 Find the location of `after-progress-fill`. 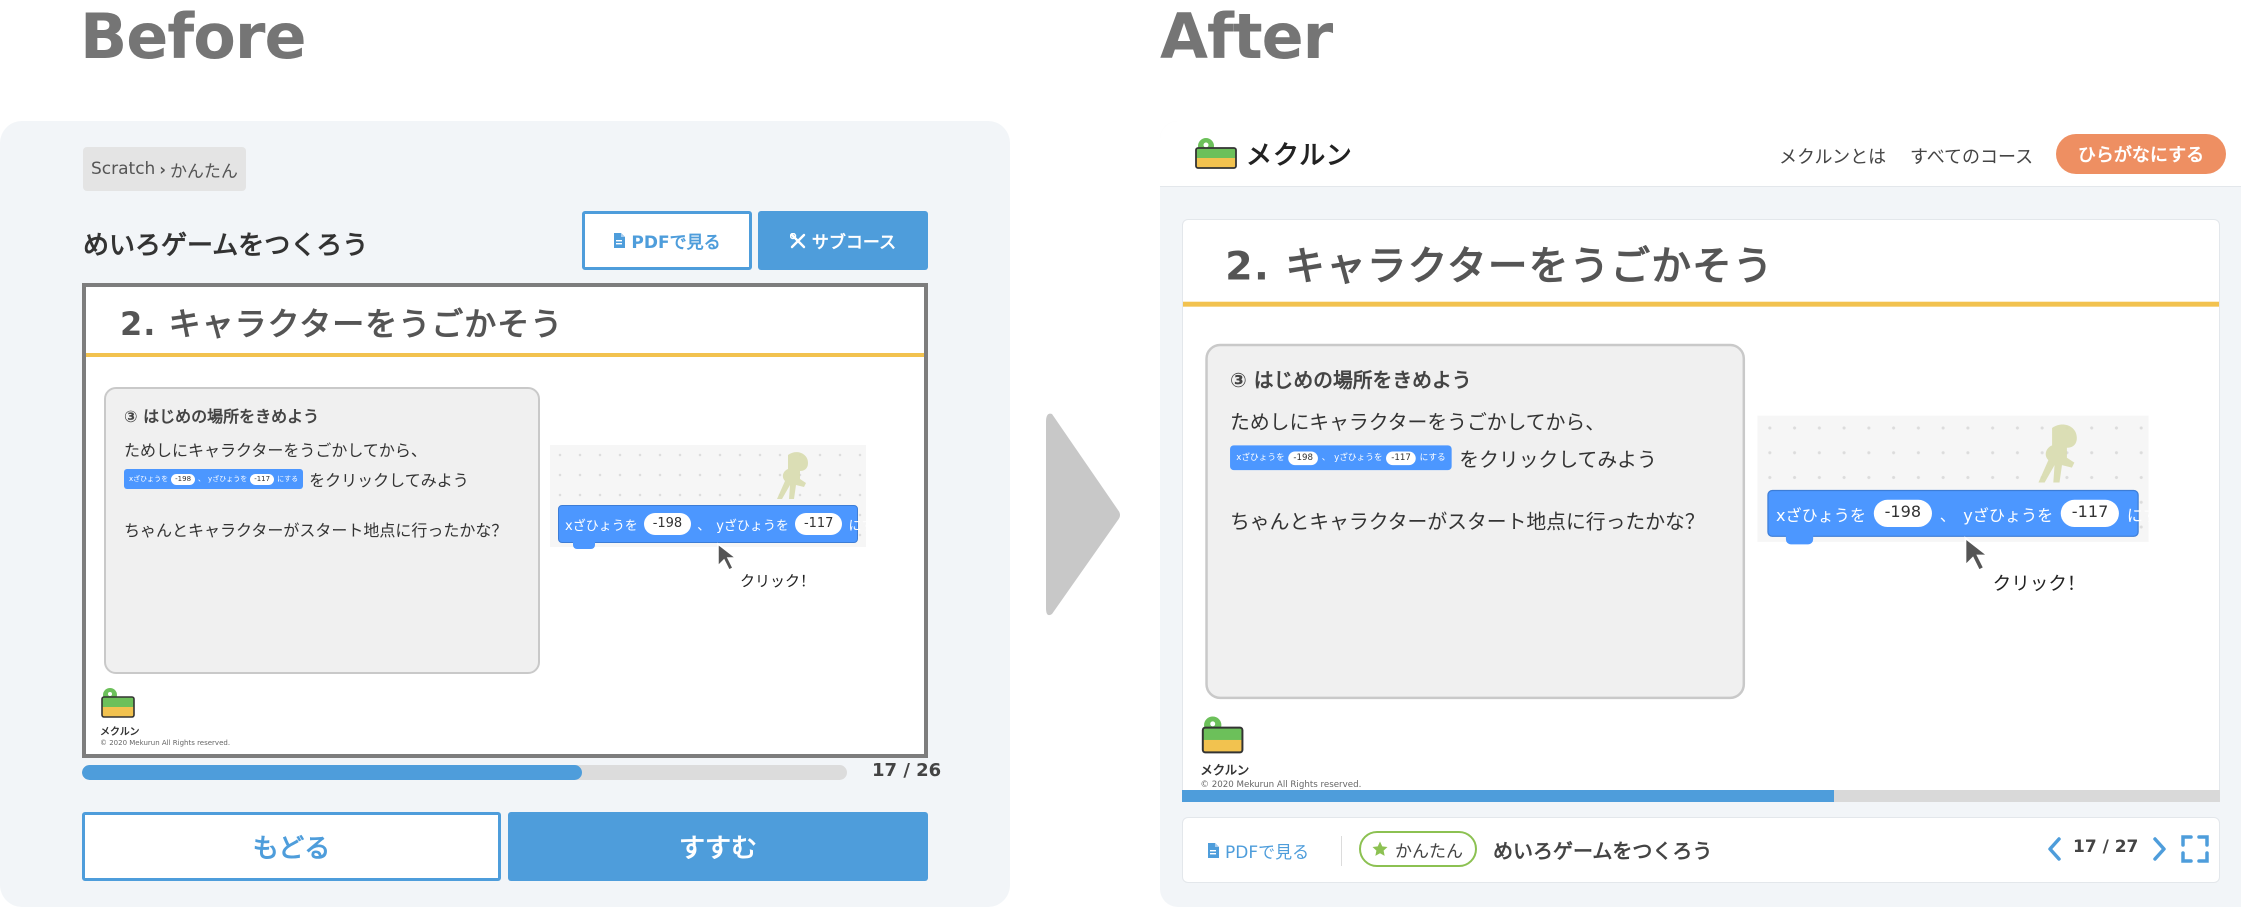

after-progress-fill is located at coordinates (1508, 796).